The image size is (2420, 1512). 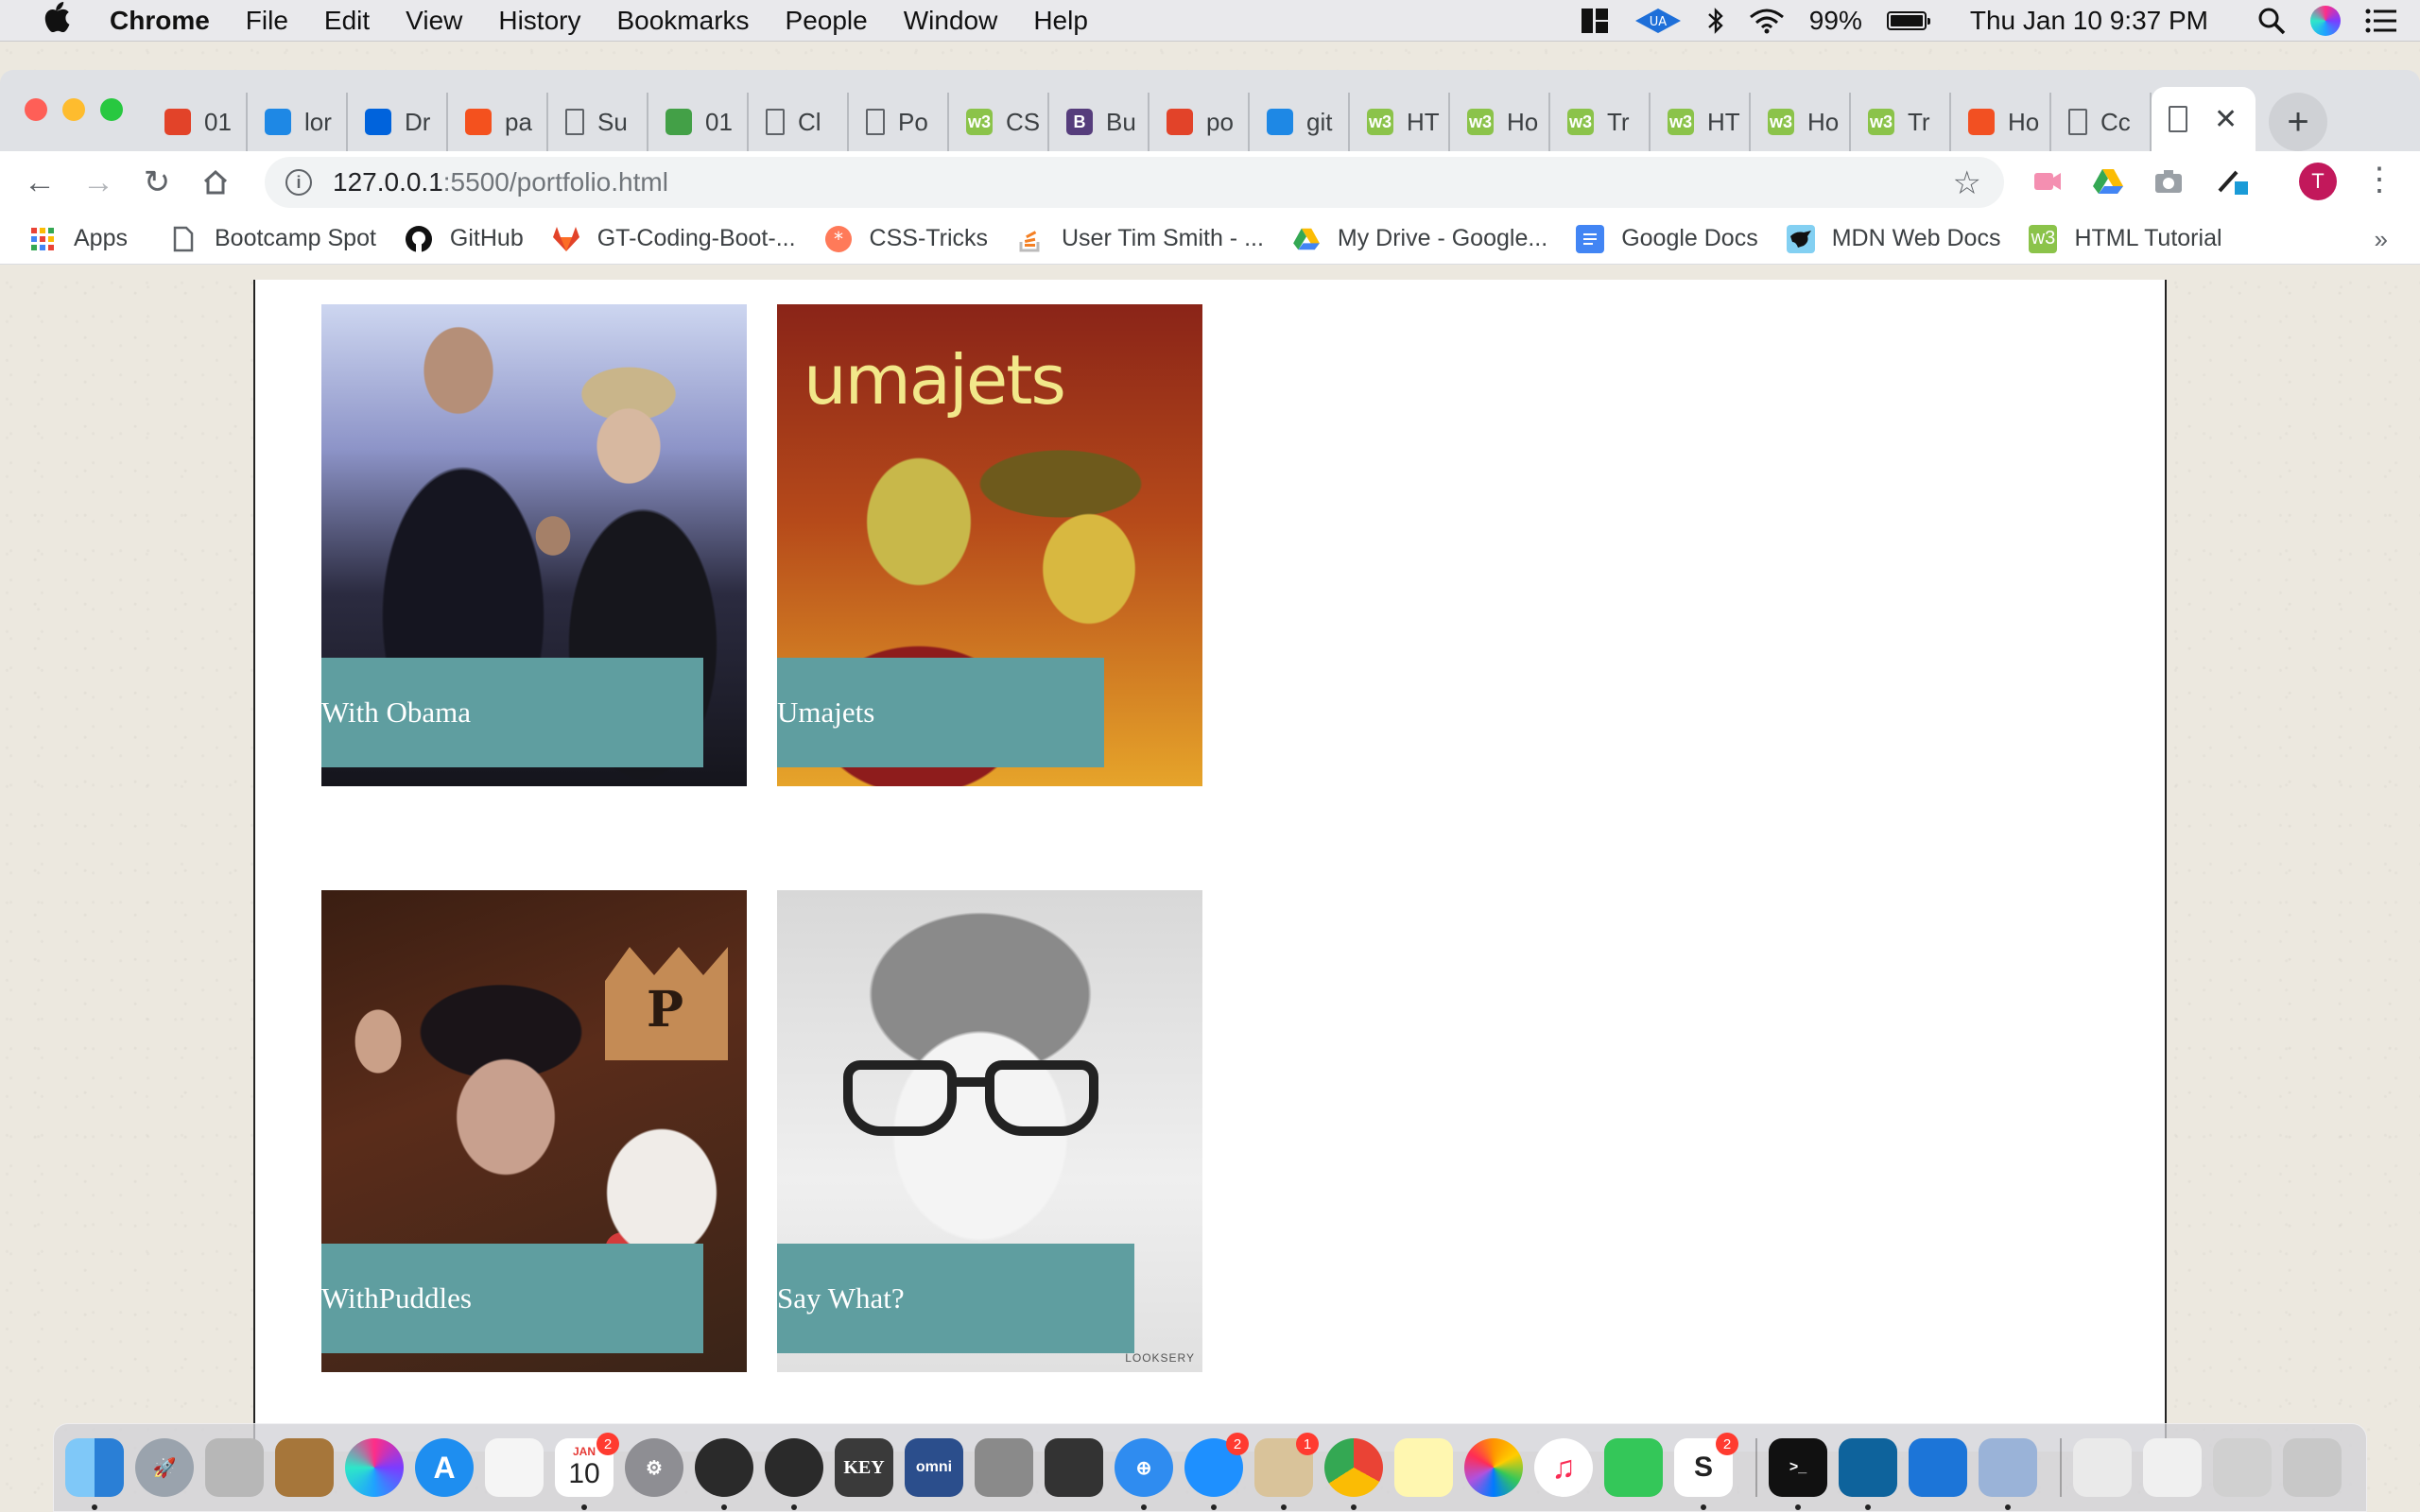 I want to click on bookmark-w3schools: w3 HTML Tutorial, so click(x=2125, y=238).